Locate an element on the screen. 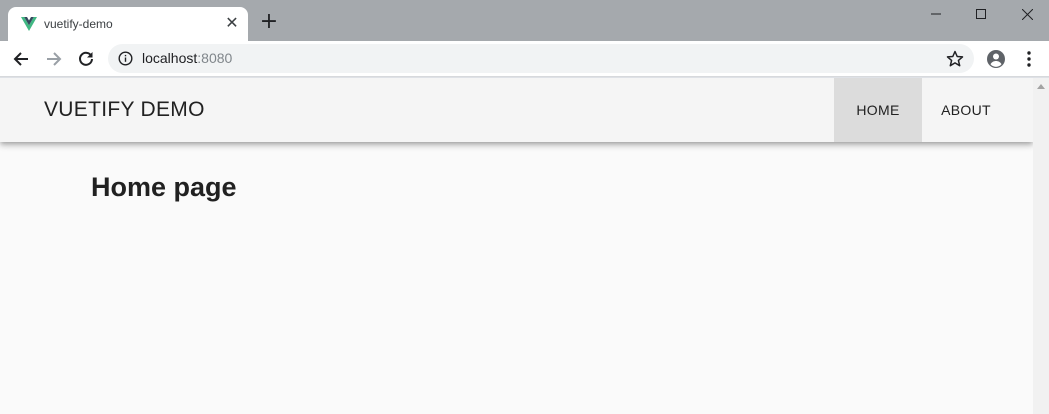 Image resolution: width=1049 pixels, height=414 pixels. profile-icon is located at coordinates (996, 59).